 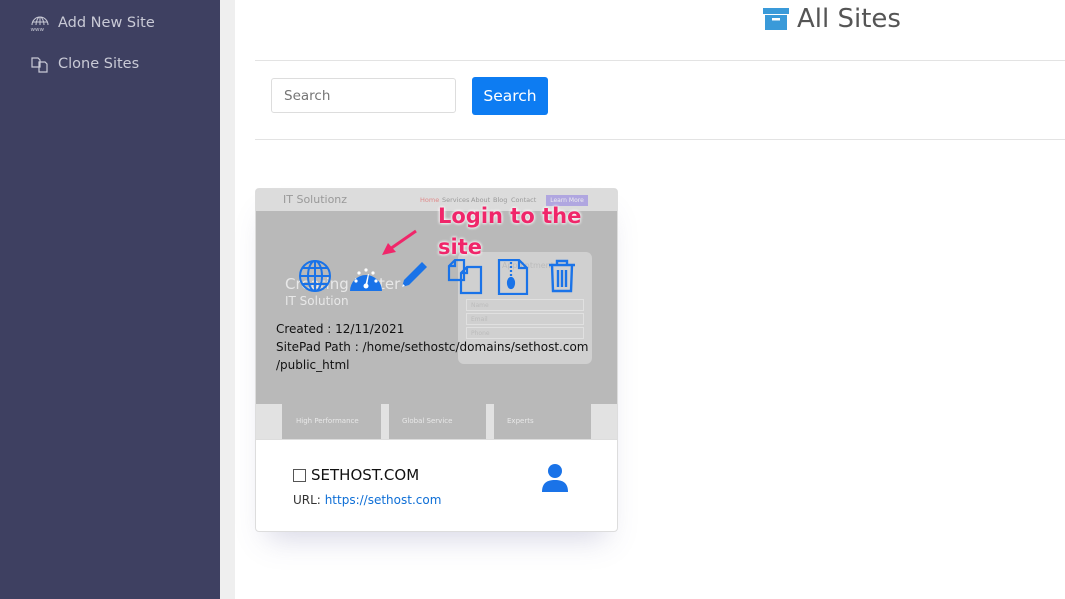 I want to click on archive-icon, so click(x=776, y=19).